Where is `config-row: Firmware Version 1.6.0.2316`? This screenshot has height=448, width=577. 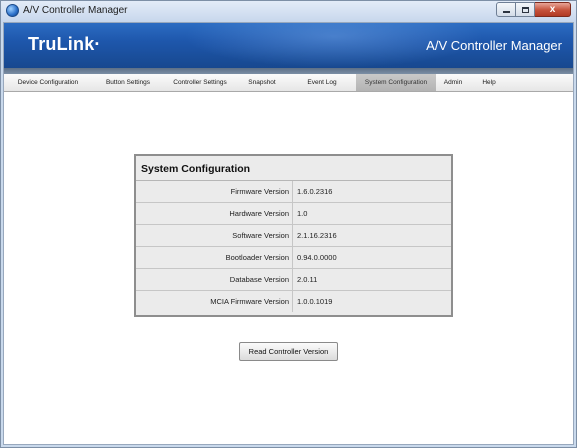
config-row: Firmware Version 1.6.0.2316 is located at coordinates (293, 192).